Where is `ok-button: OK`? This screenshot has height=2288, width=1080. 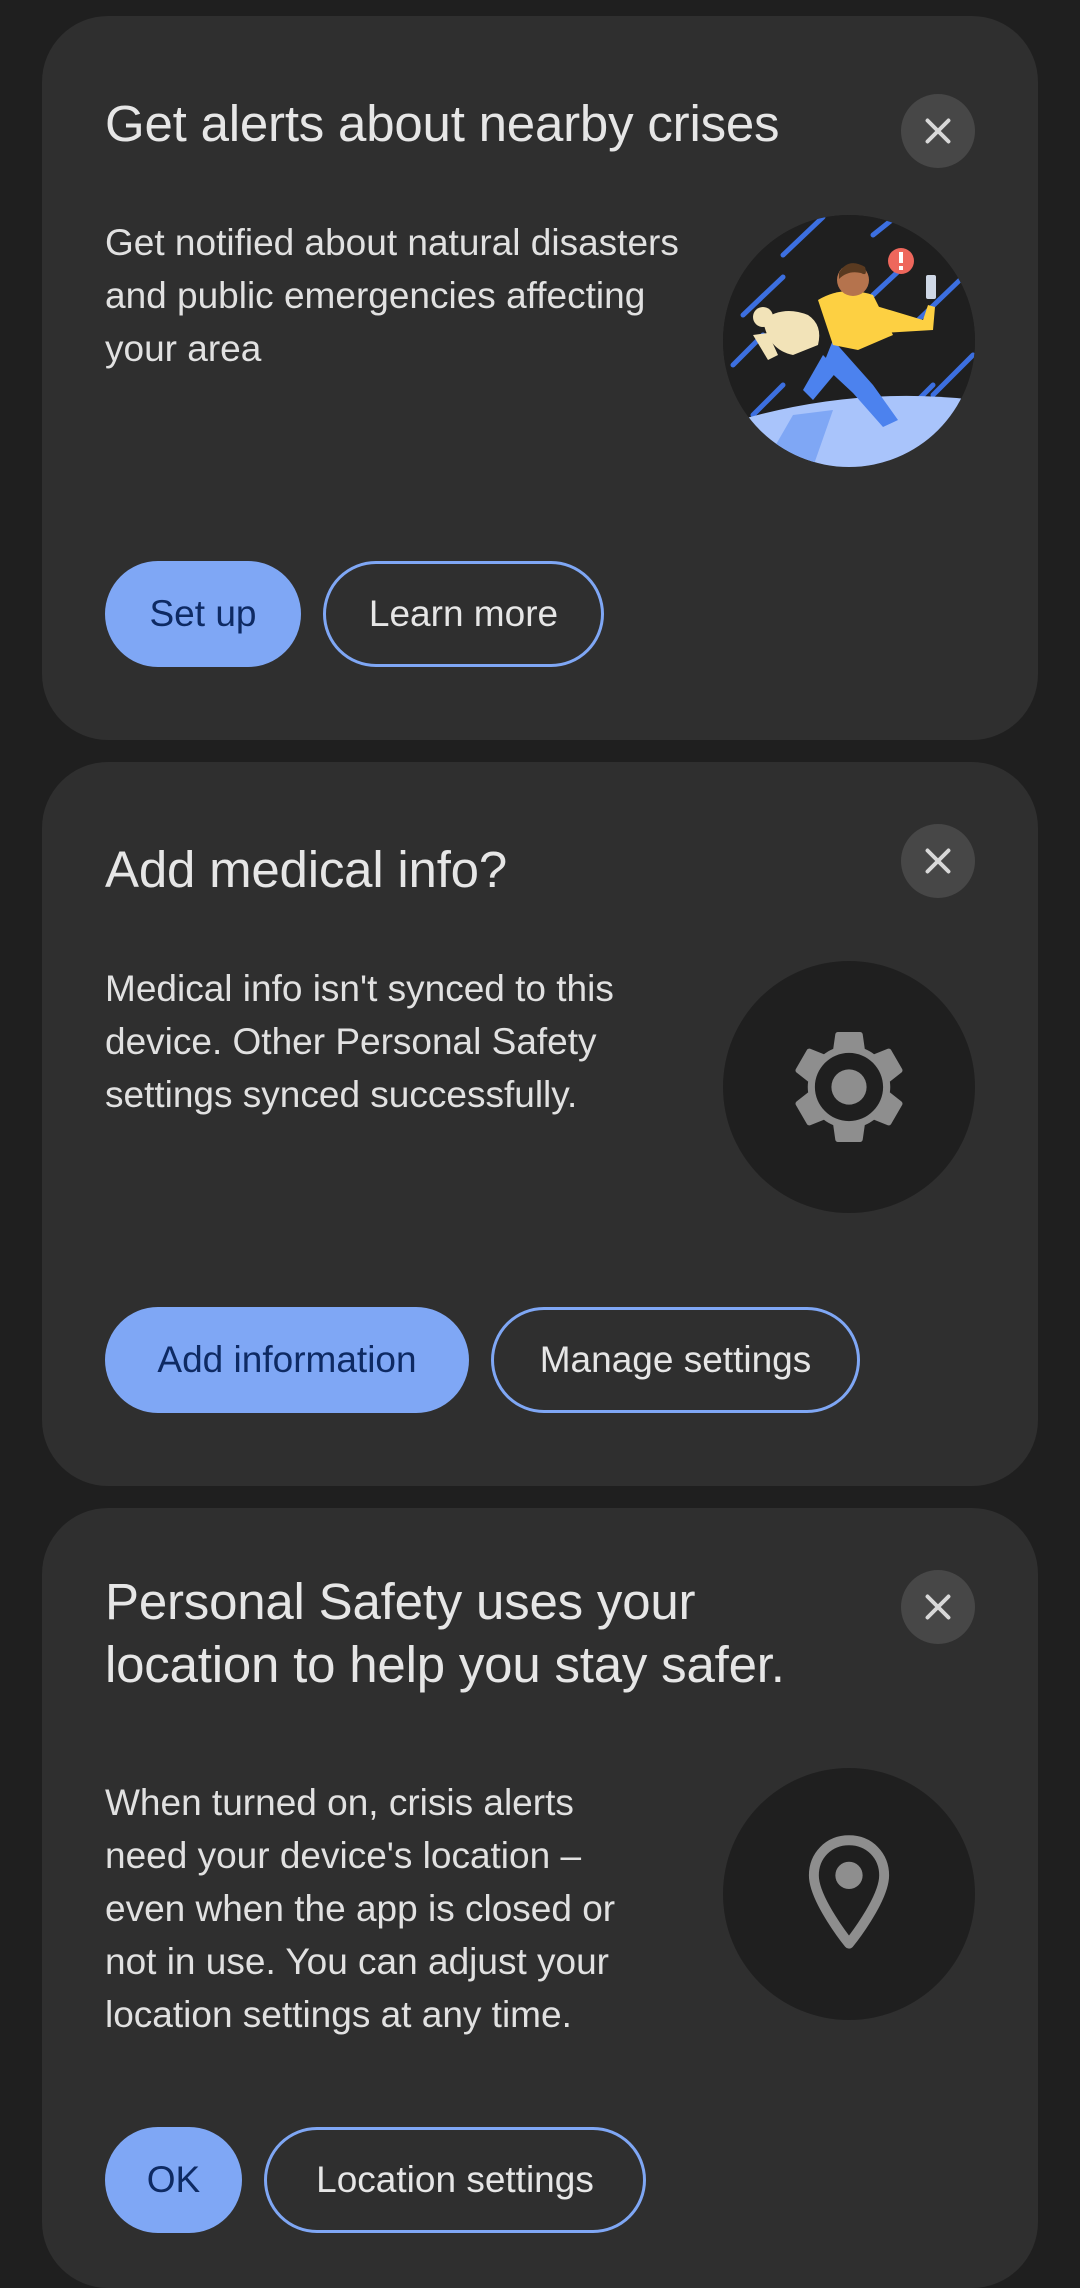
ok-button: OK is located at coordinates (173, 2180).